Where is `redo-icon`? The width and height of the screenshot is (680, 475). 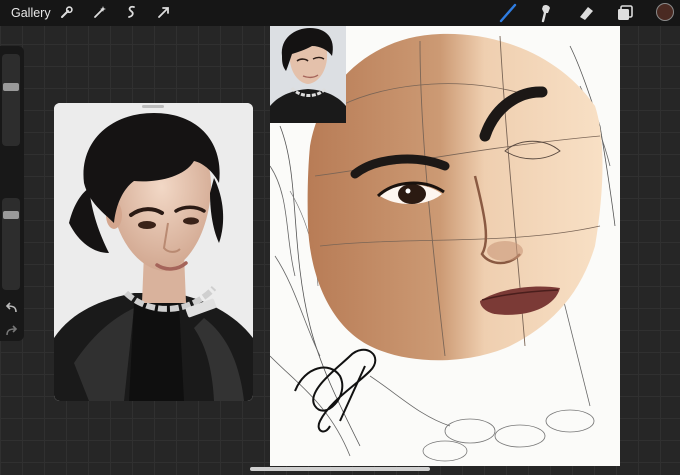 redo-icon is located at coordinates (11, 333).